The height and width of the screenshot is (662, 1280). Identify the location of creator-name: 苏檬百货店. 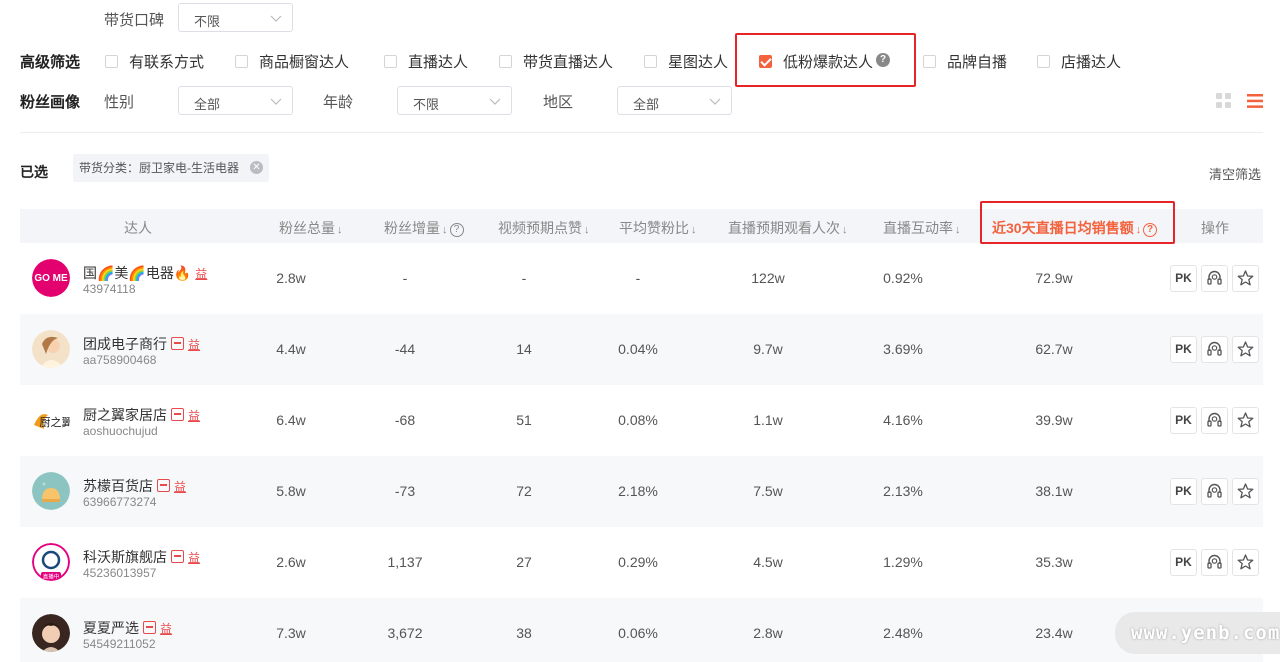
(118, 486).